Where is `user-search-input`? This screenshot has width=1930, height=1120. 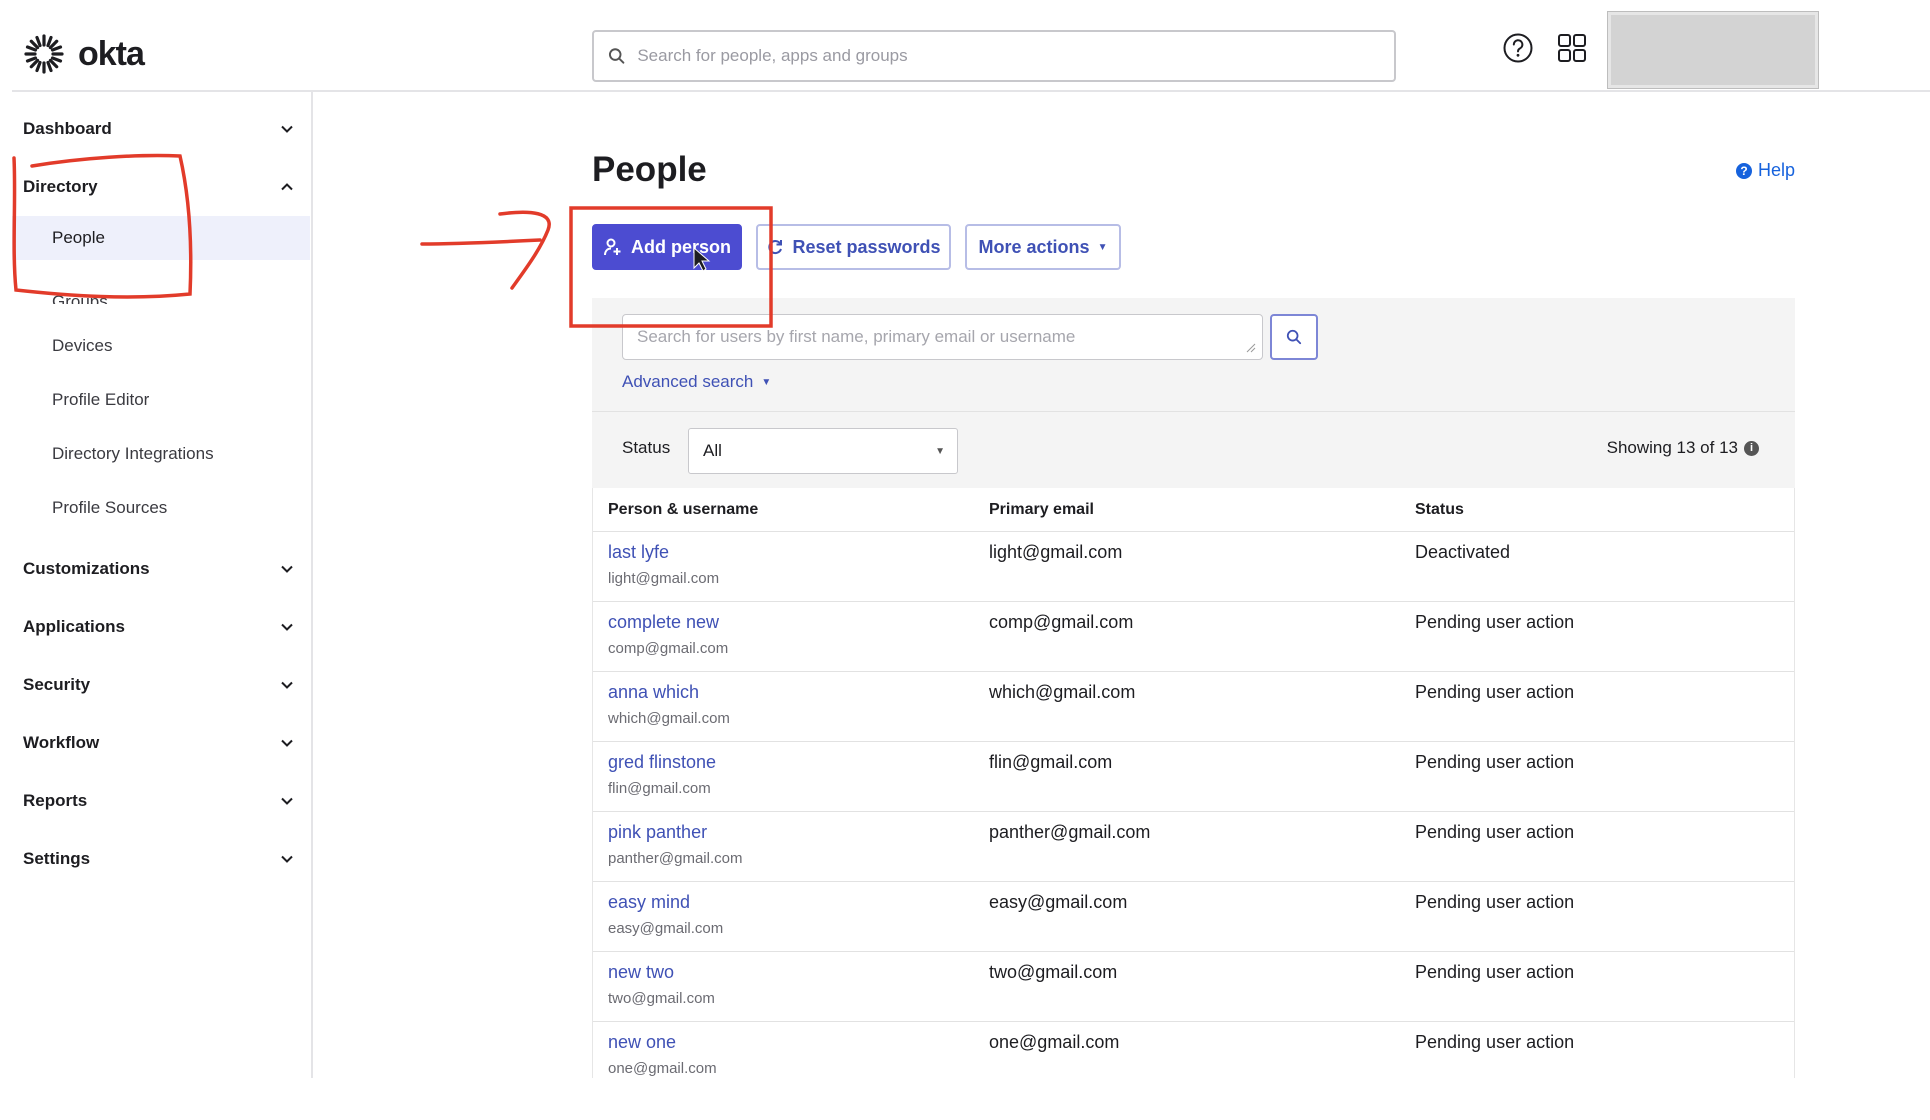
user-search-input is located at coordinates (942, 337).